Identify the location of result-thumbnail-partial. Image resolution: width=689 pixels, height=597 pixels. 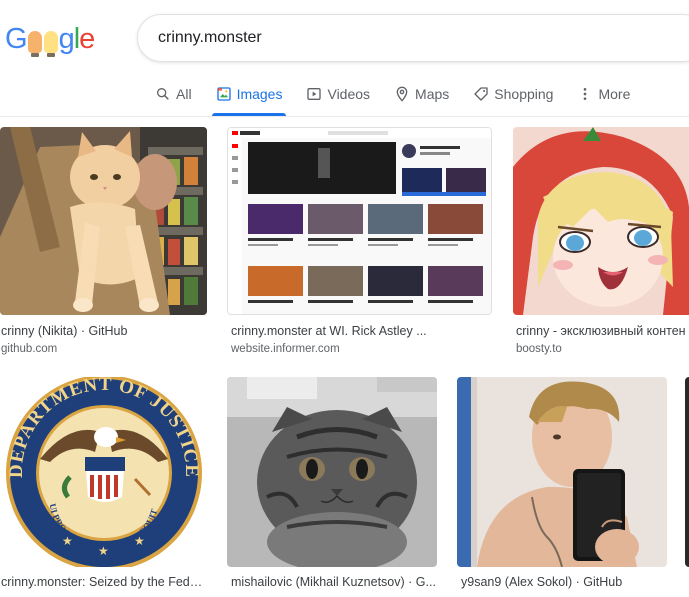
(687, 472).